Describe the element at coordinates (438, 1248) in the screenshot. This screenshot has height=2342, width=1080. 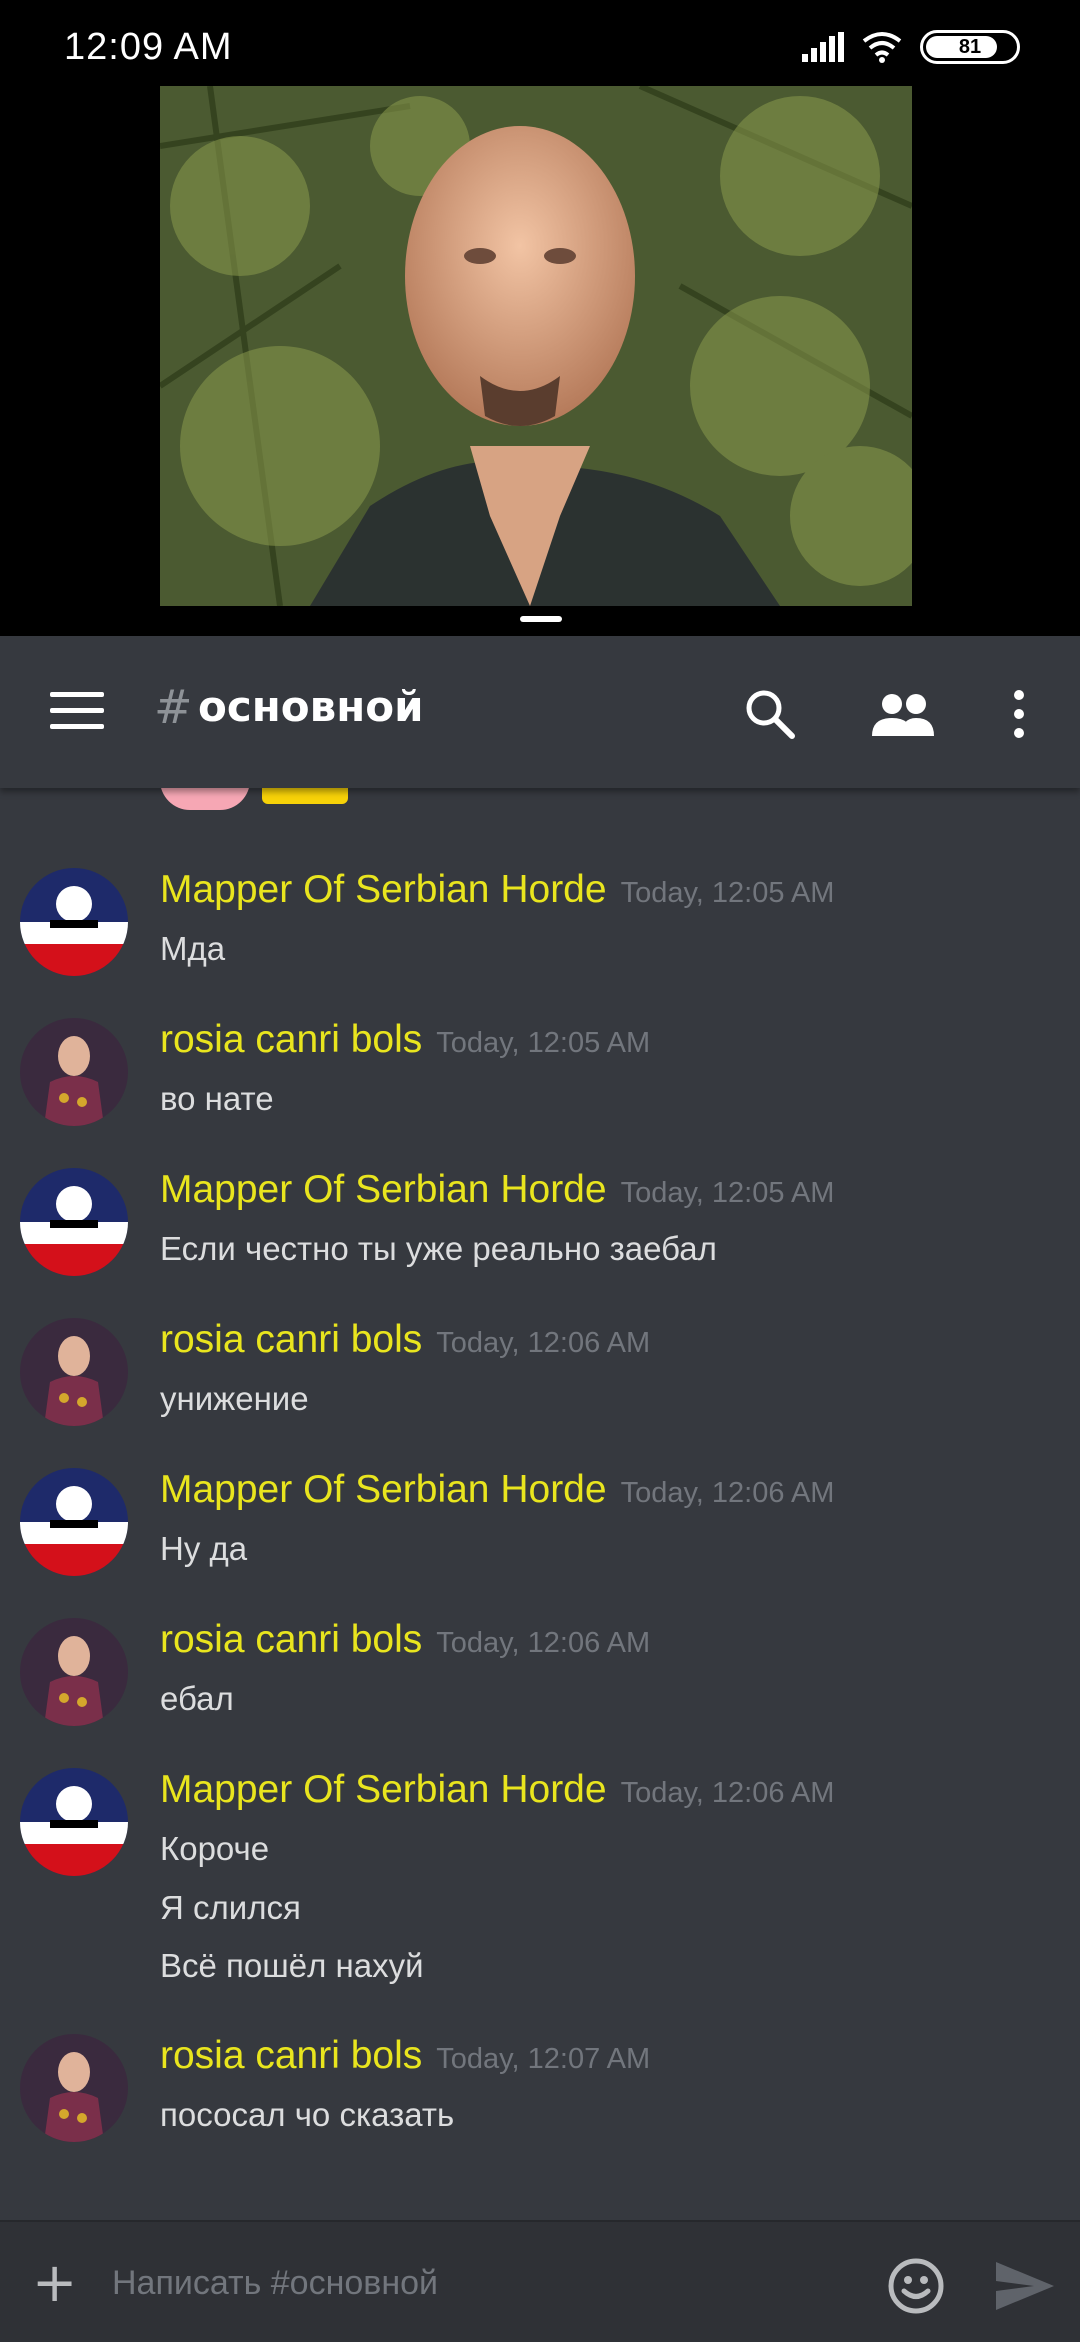
I see `message-text: Если честно ты уже реально заебал` at that location.